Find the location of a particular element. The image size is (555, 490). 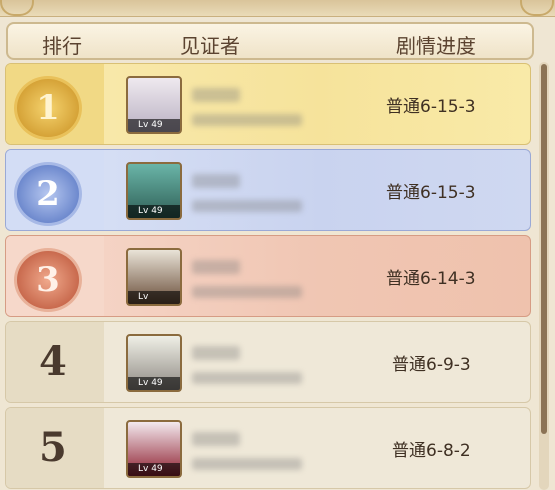

rank-number: 5 is located at coordinates (53, 447).